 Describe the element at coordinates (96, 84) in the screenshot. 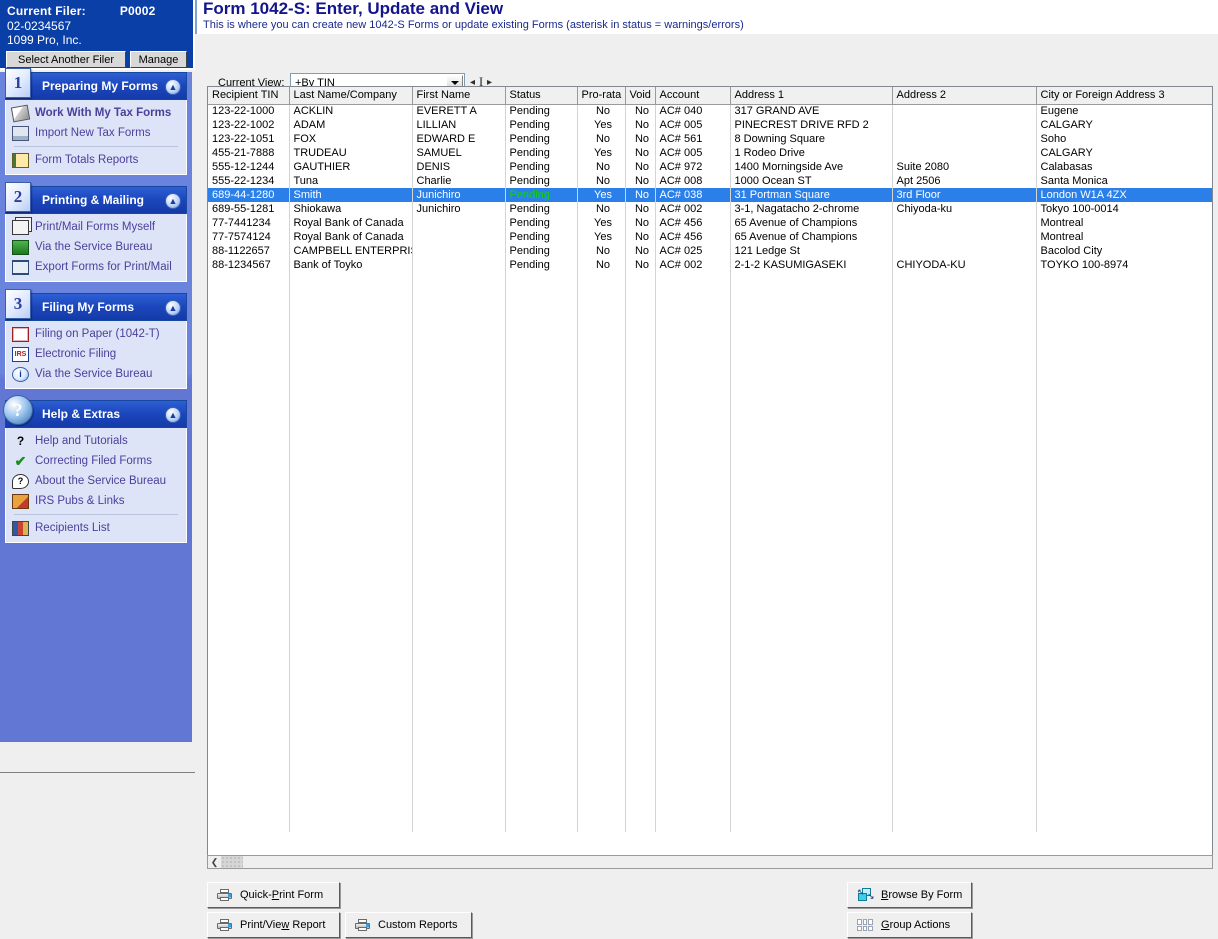

I see `nav-group-header-1: 1 Preparing My Forms ▲` at that location.